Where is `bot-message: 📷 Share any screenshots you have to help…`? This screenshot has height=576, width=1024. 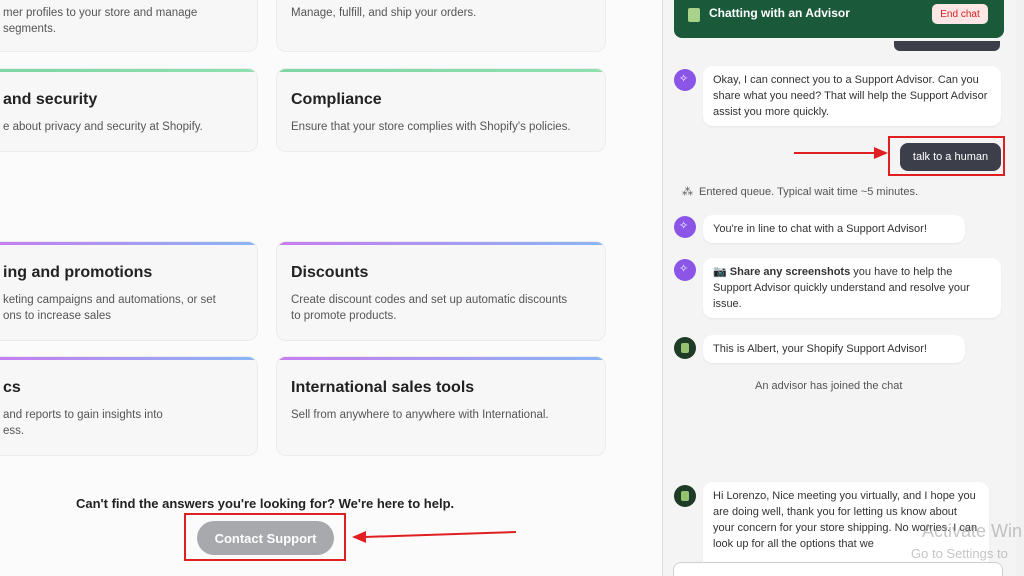 bot-message: 📷 Share any screenshots you have to help… is located at coordinates (852, 288).